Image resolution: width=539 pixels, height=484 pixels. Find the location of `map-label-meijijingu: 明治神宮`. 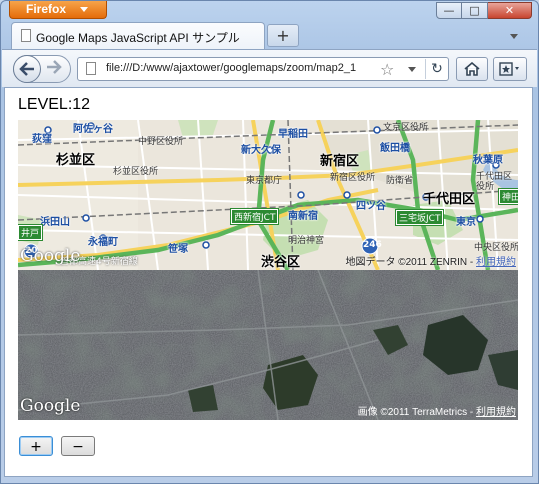

map-label-meijijingu: 明治神宮 is located at coordinates (306, 241).